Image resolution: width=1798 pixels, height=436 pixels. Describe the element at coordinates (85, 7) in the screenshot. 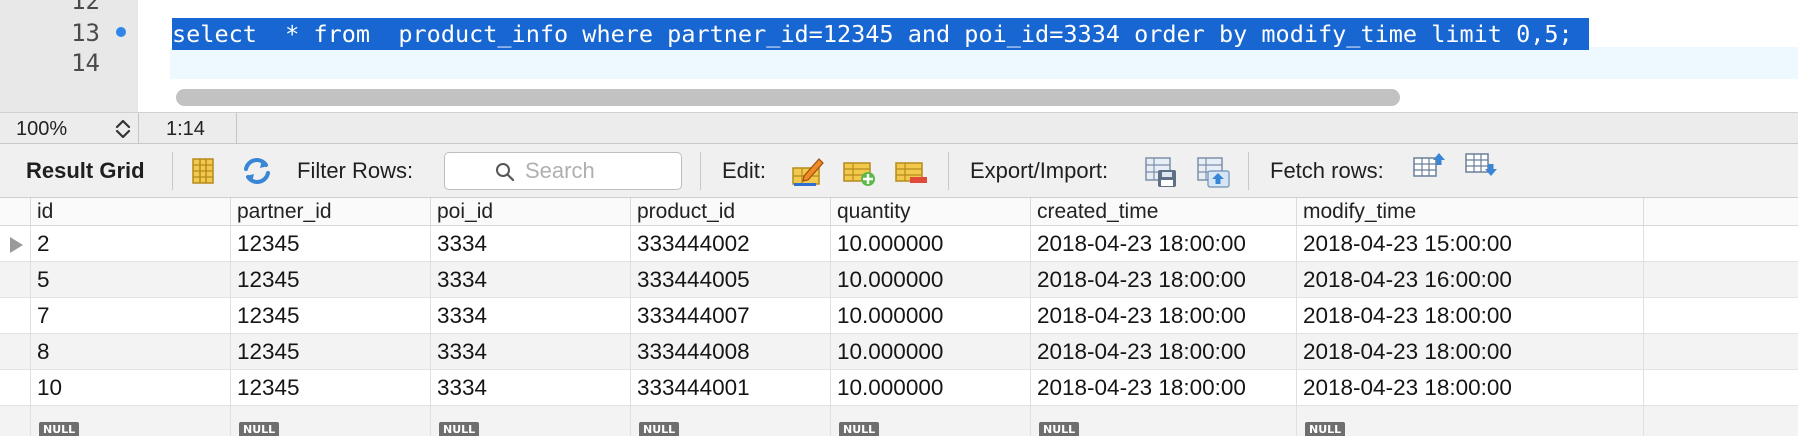

I see `line-number: 12` at that location.